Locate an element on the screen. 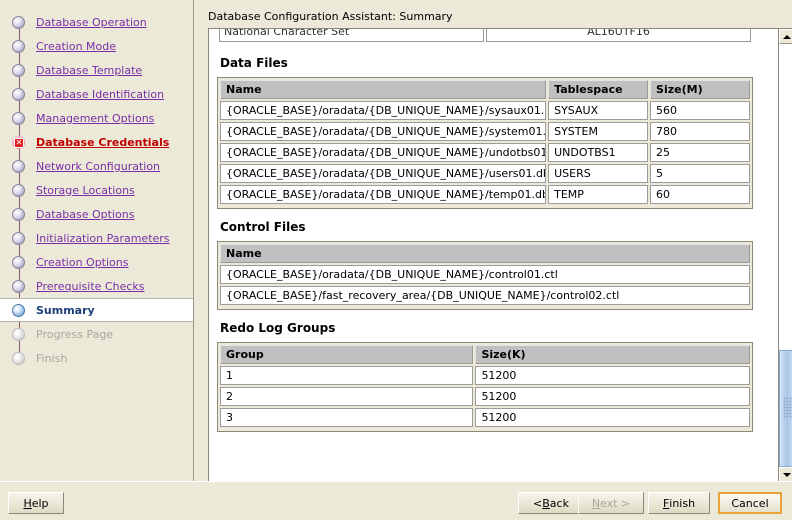  table-cell: 1 is located at coordinates (347, 375).